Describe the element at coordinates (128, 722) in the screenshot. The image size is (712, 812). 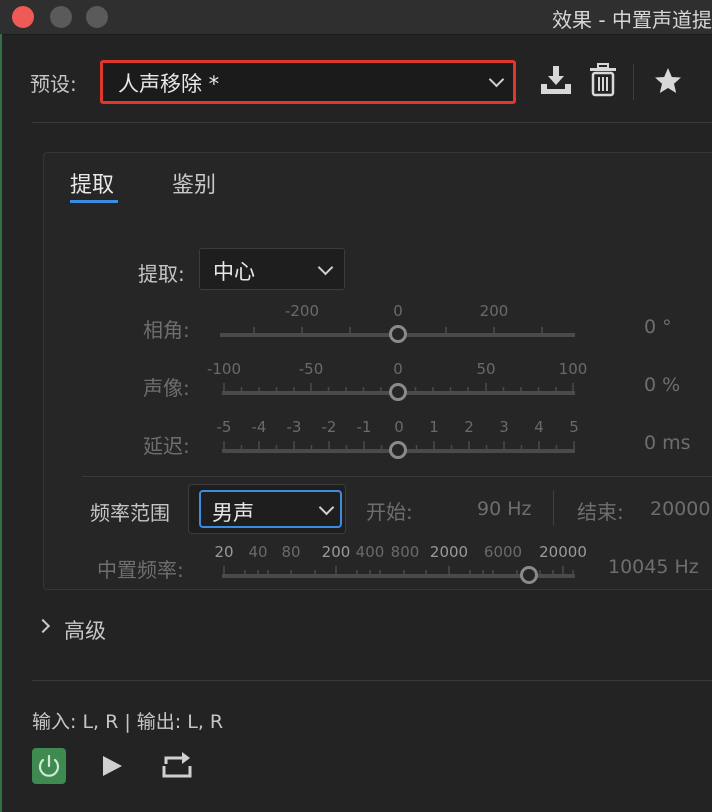
I see `io-routing: 输入: L, R | 输出: L, R` at that location.